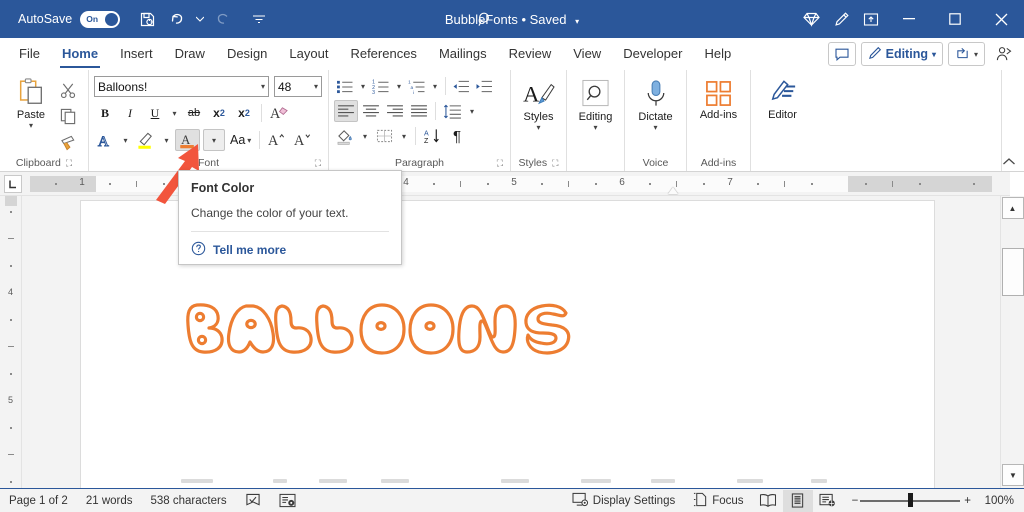  Describe the element at coordinates (31, 102) in the screenshot. I see `paste-button: Paste ▾` at that location.